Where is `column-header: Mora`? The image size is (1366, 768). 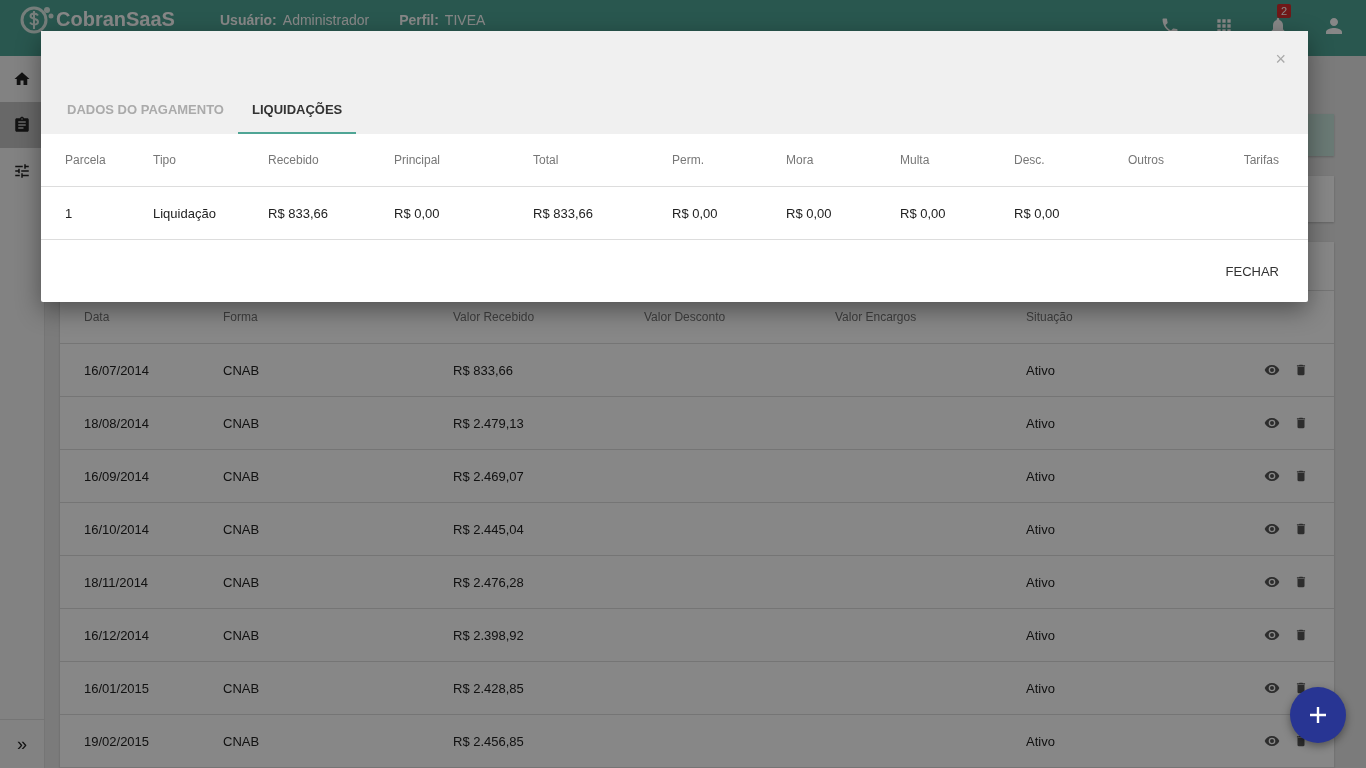 column-header: Mora is located at coordinates (800, 160).